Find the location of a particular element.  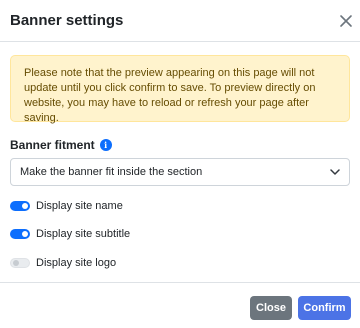

toggle-label-site-subtitle: Display site subtitle is located at coordinates (83, 234).